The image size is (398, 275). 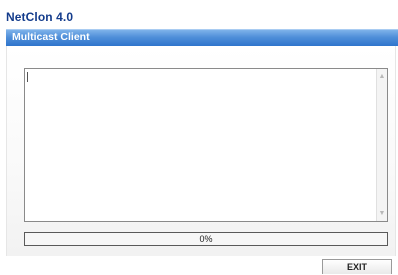 What do you see at coordinates (382, 76) in the screenshot?
I see `scroll-up-icon: ▲` at bounding box center [382, 76].